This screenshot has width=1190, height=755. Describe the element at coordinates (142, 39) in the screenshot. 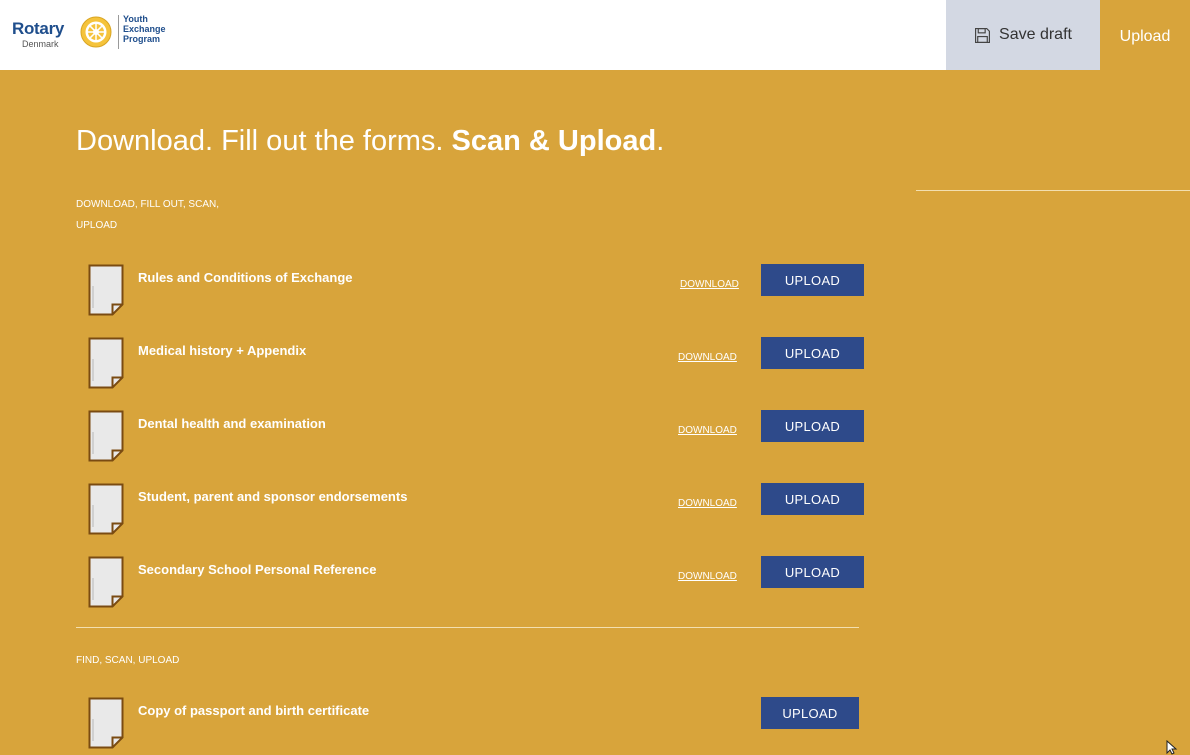

I see `logo-program-line: Program` at that location.